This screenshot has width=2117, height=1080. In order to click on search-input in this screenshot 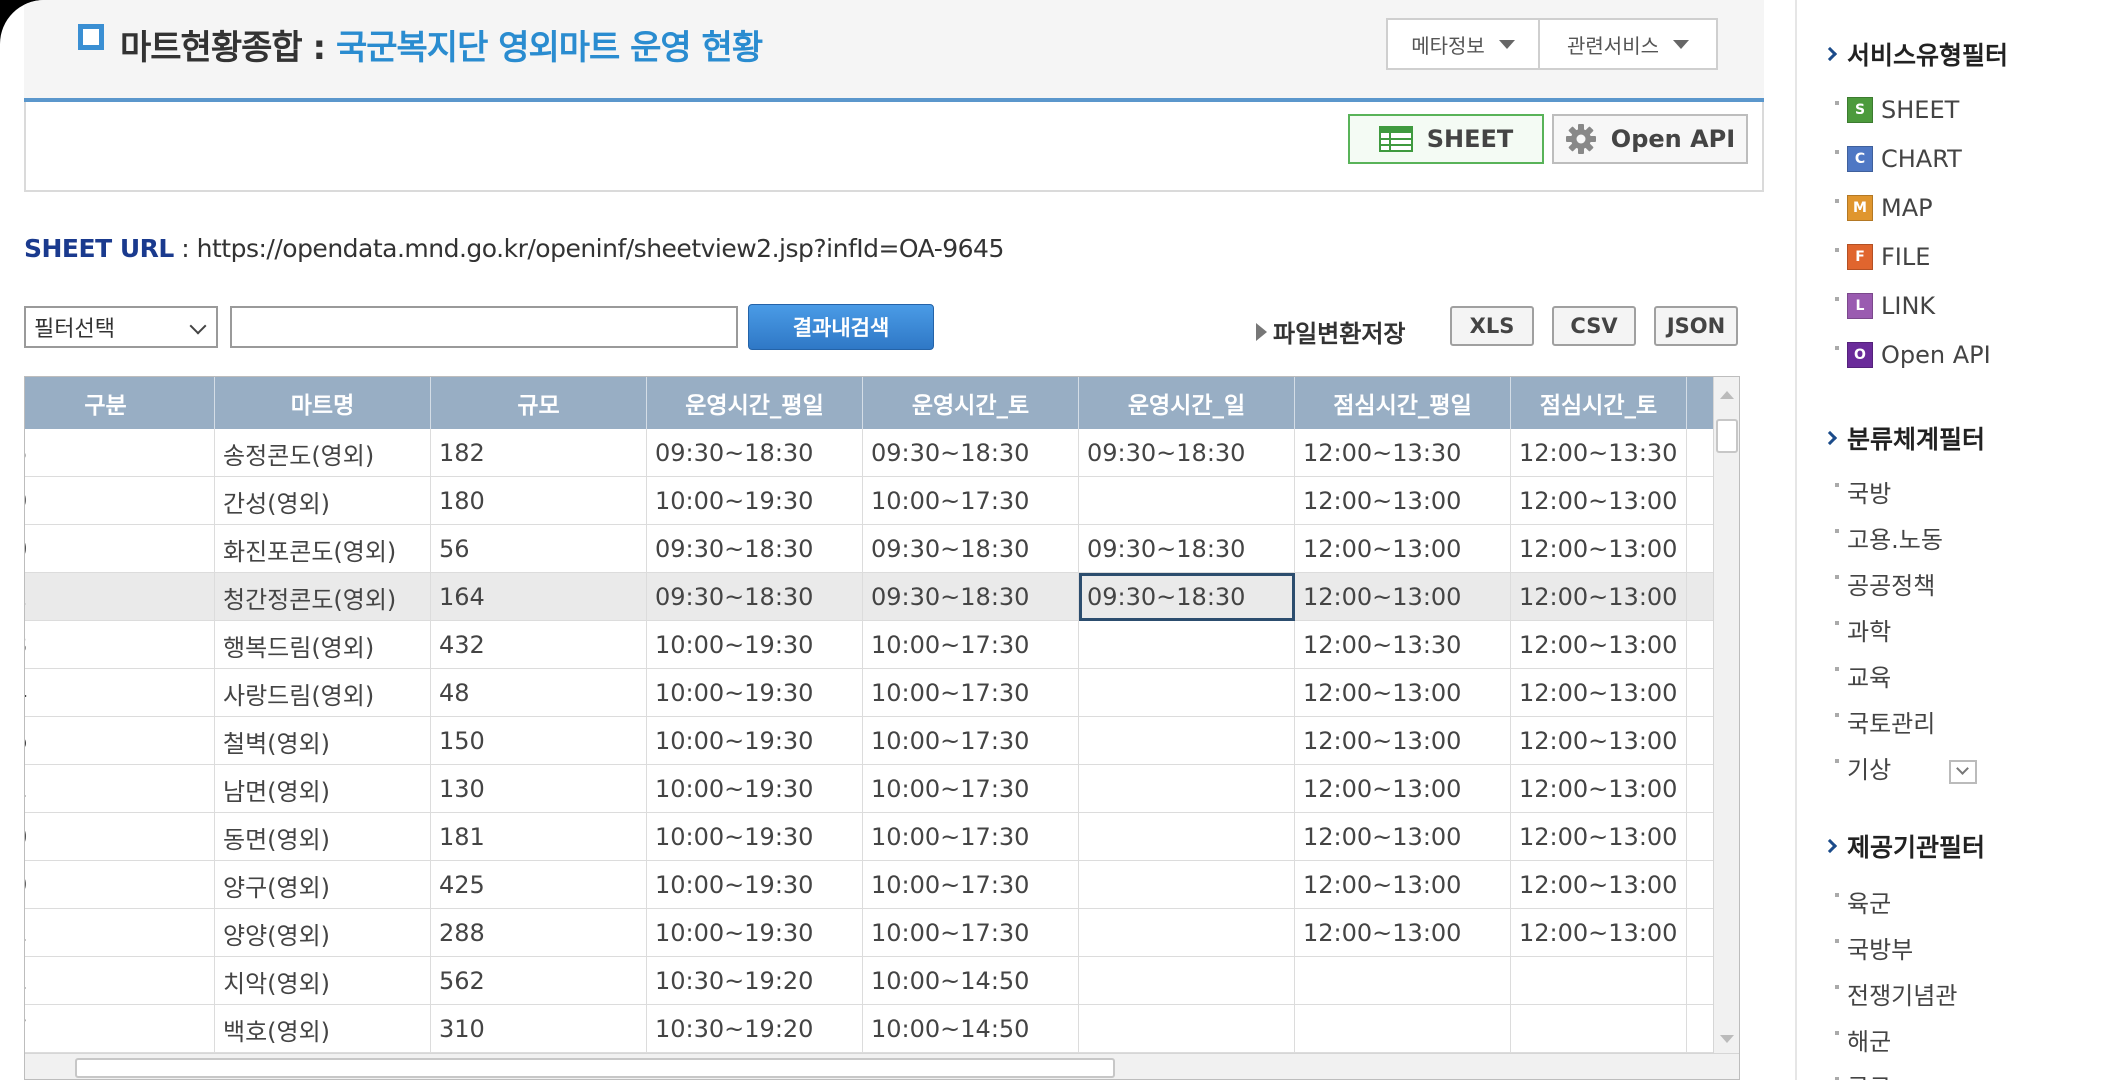, I will do `click(484, 327)`.